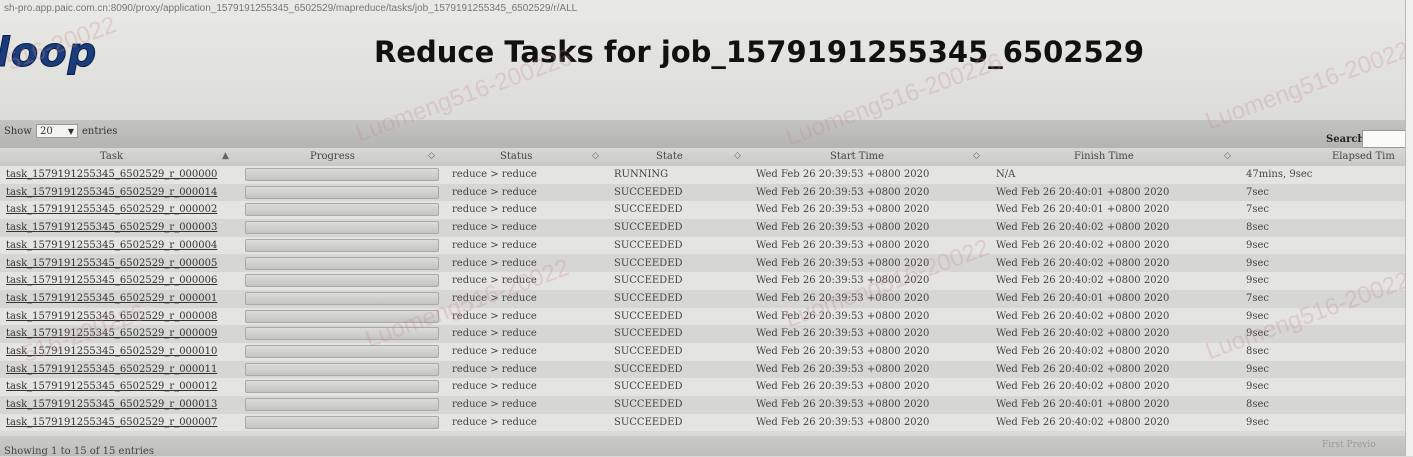 Image resolution: width=1413 pixels, height=457 pixels. I want to click on entries-info: Showing 1 to 15 of 15 entries, so click(79, 451).